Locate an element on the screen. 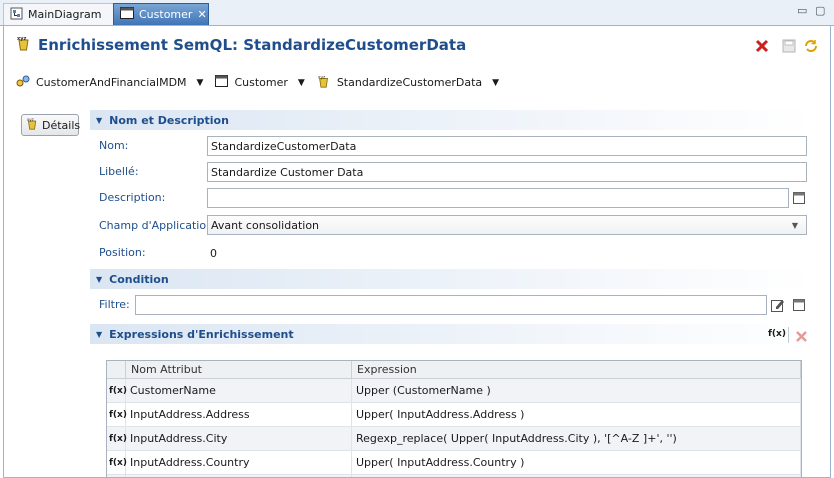  breadcrumb-entity: Customer is located at coordinates (260, 82).